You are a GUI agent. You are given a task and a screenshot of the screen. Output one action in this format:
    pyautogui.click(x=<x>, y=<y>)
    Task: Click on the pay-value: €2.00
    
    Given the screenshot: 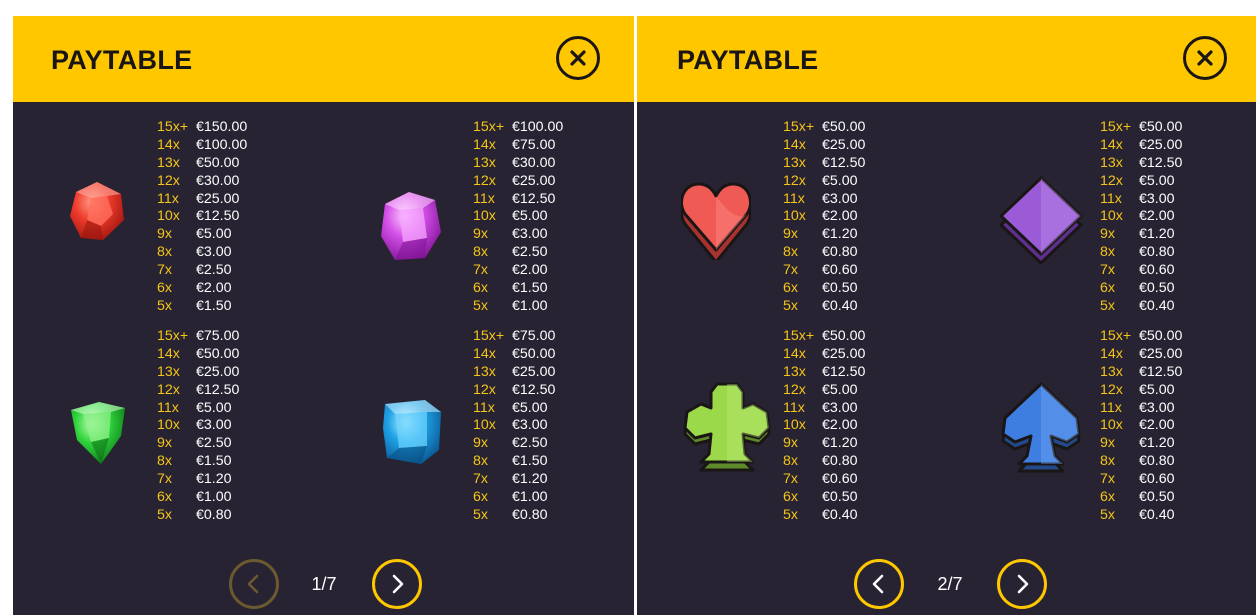 What is the action you would take?
    pyautogui.click(x=840, y=216)
    